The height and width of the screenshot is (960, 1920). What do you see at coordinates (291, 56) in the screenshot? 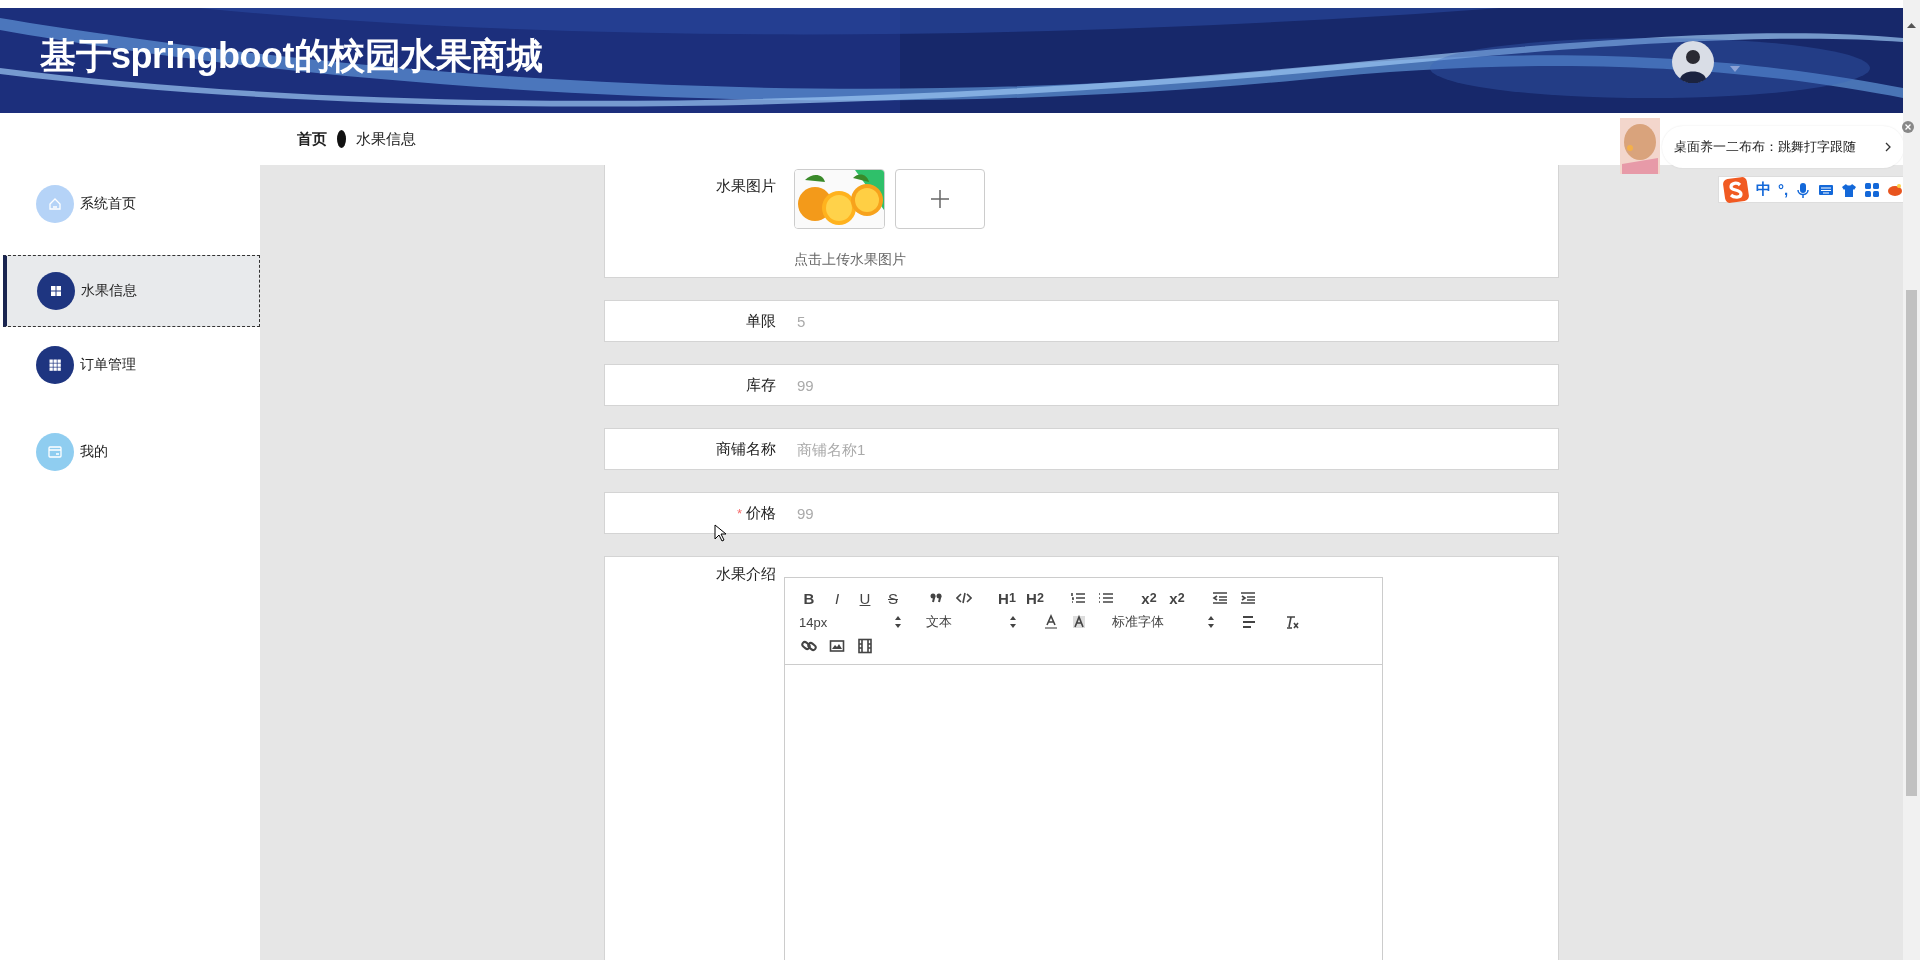
I see `site-title: 基于springboot的校园水果商城` at bounding box center [291, 56].